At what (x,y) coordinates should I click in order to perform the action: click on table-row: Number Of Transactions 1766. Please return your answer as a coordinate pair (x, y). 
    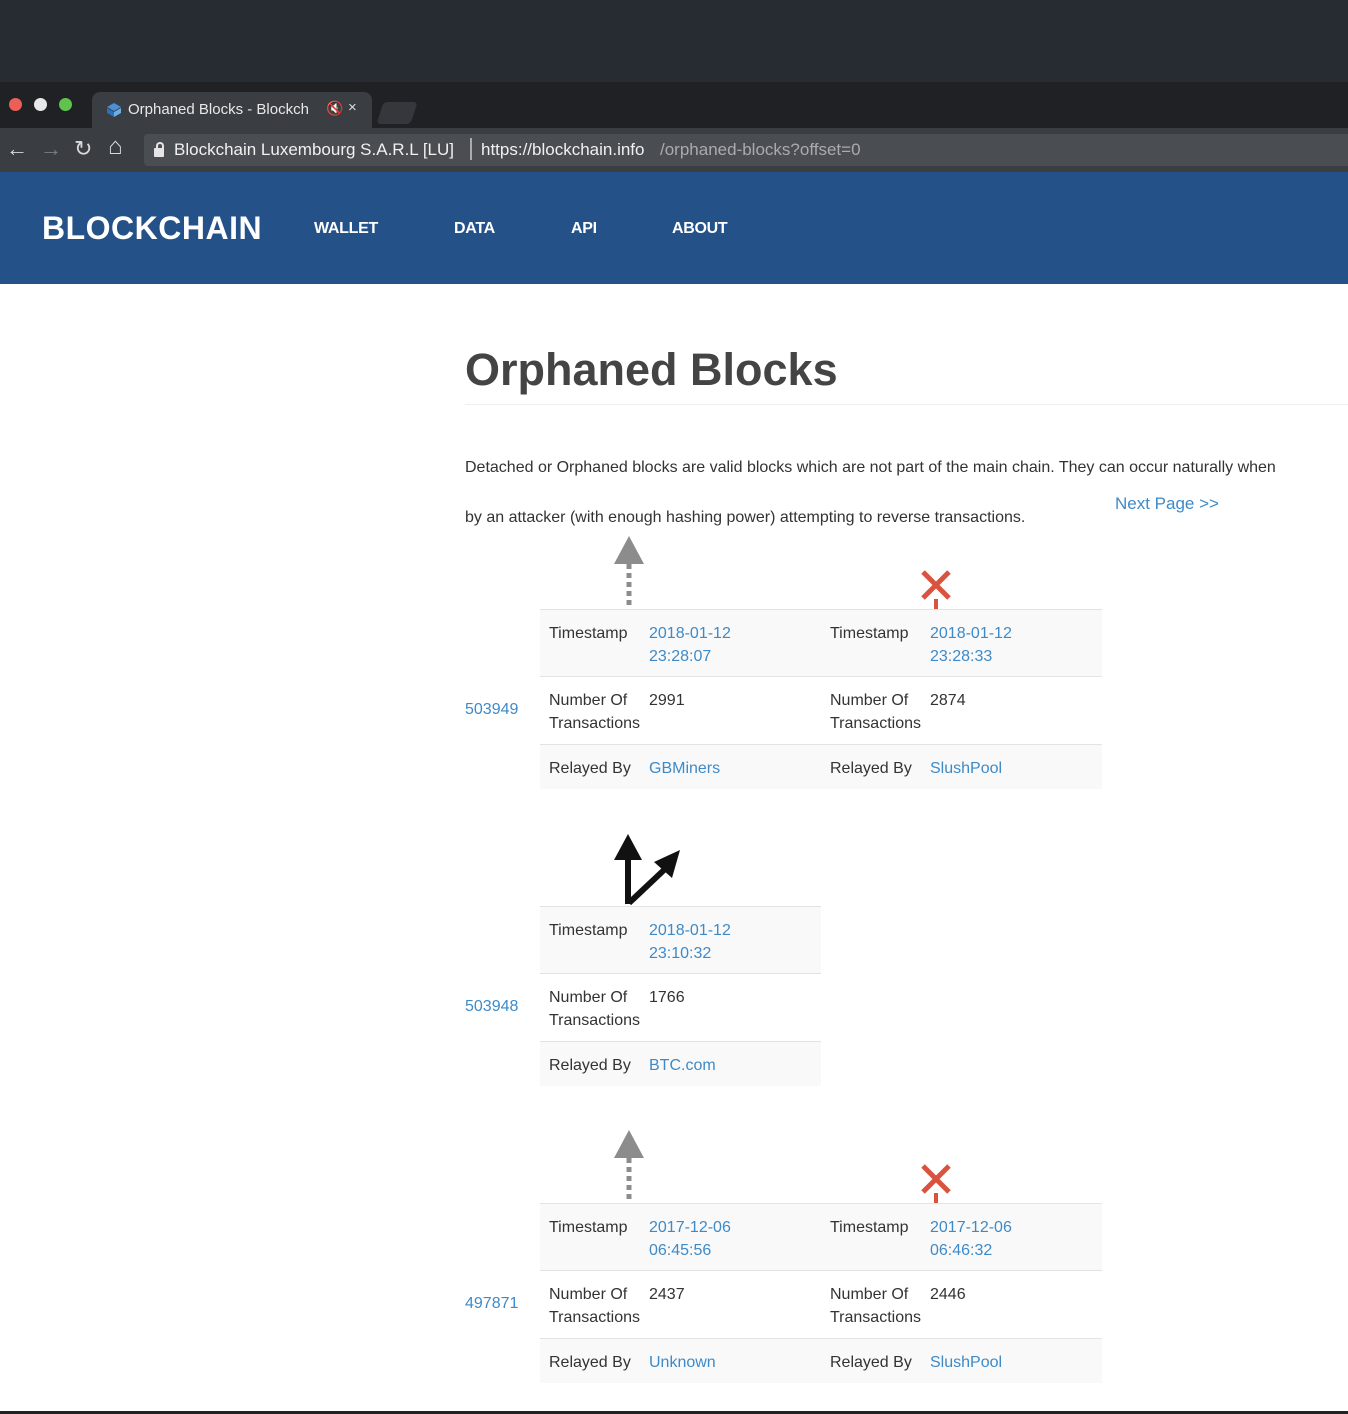
    Looking at the image, I should click on (680, 1007).